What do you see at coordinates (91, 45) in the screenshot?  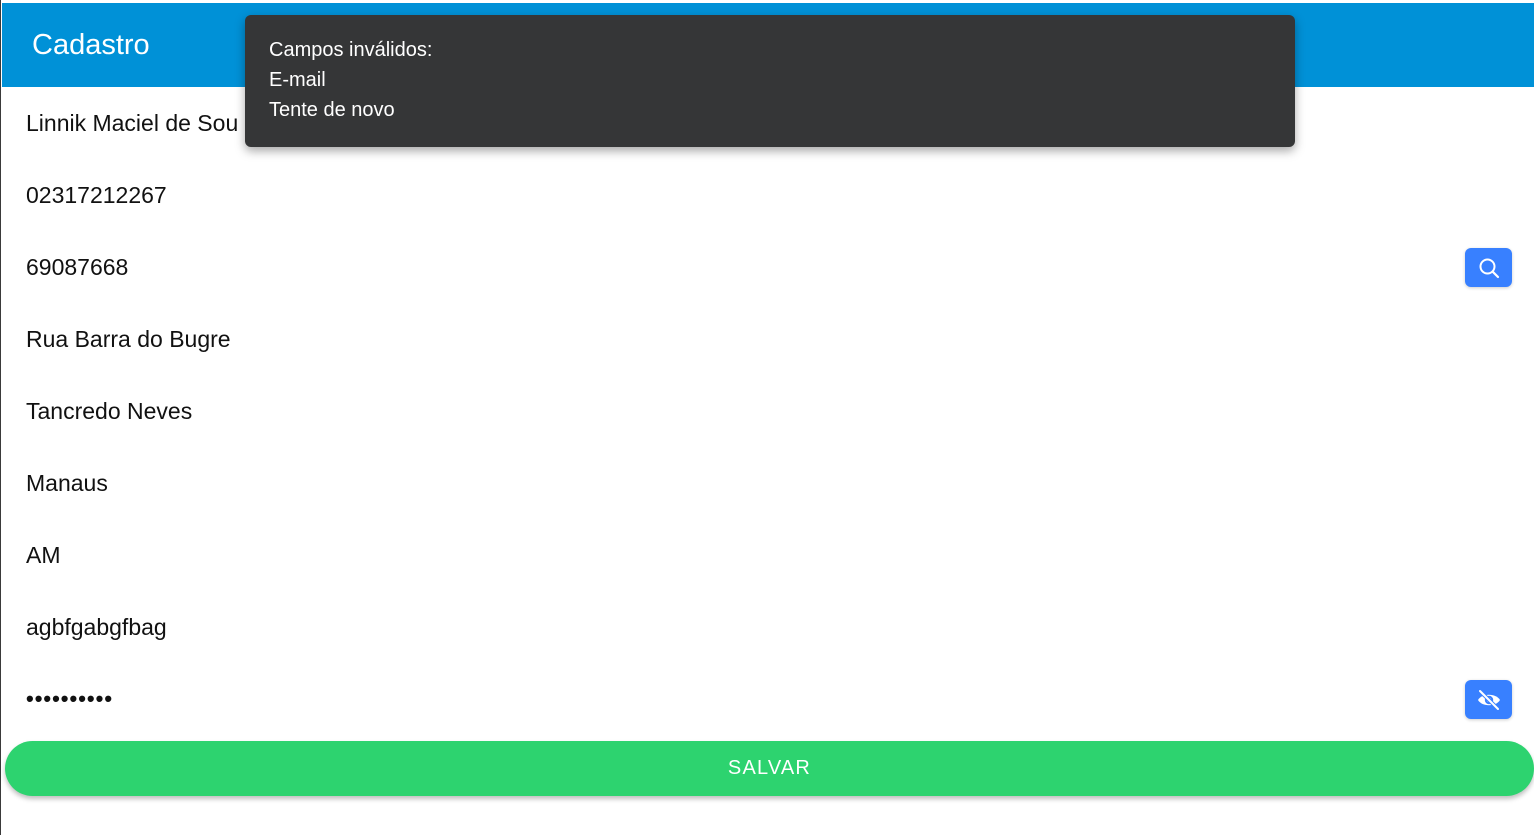 I see `page-title: Cadastro` at bounding box center [91, 45].